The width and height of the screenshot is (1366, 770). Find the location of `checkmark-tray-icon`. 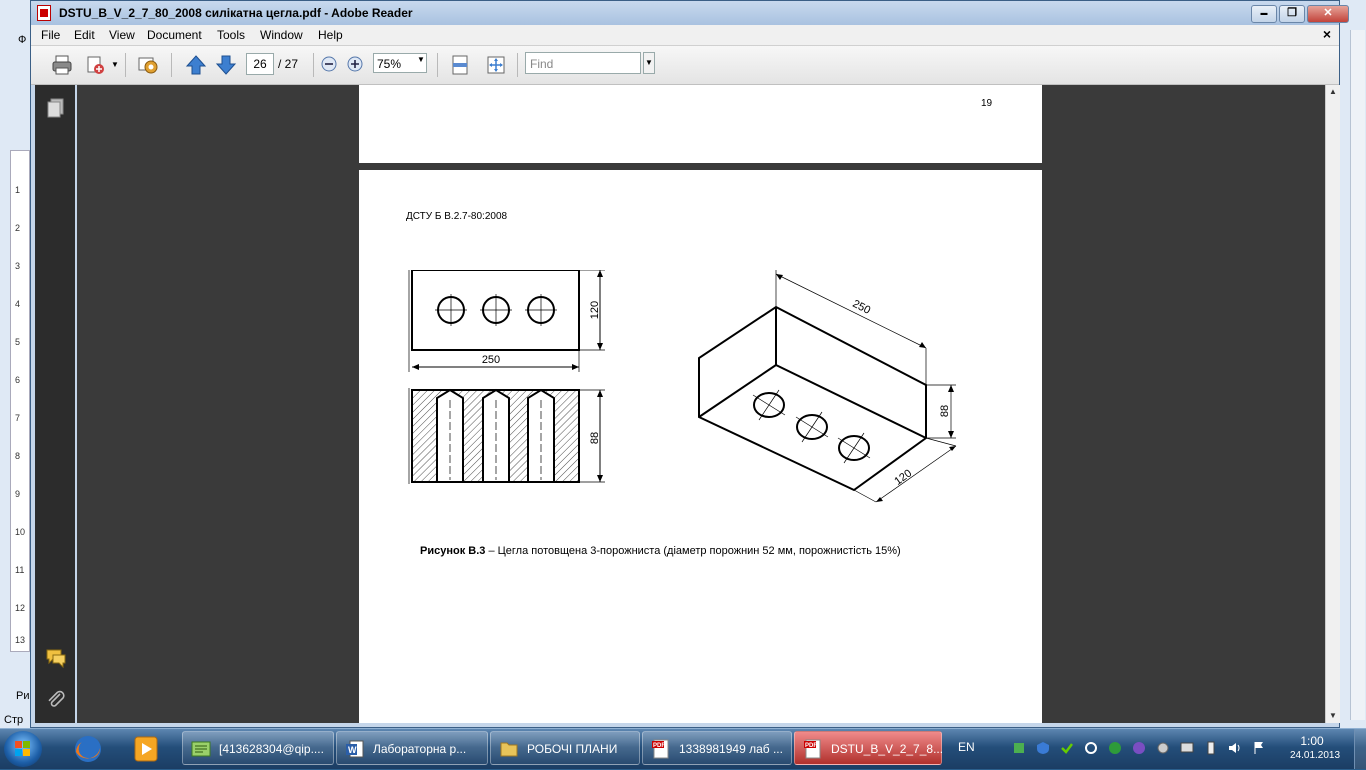

checkmark-tray-icon is located at coordinates (1067, 748).